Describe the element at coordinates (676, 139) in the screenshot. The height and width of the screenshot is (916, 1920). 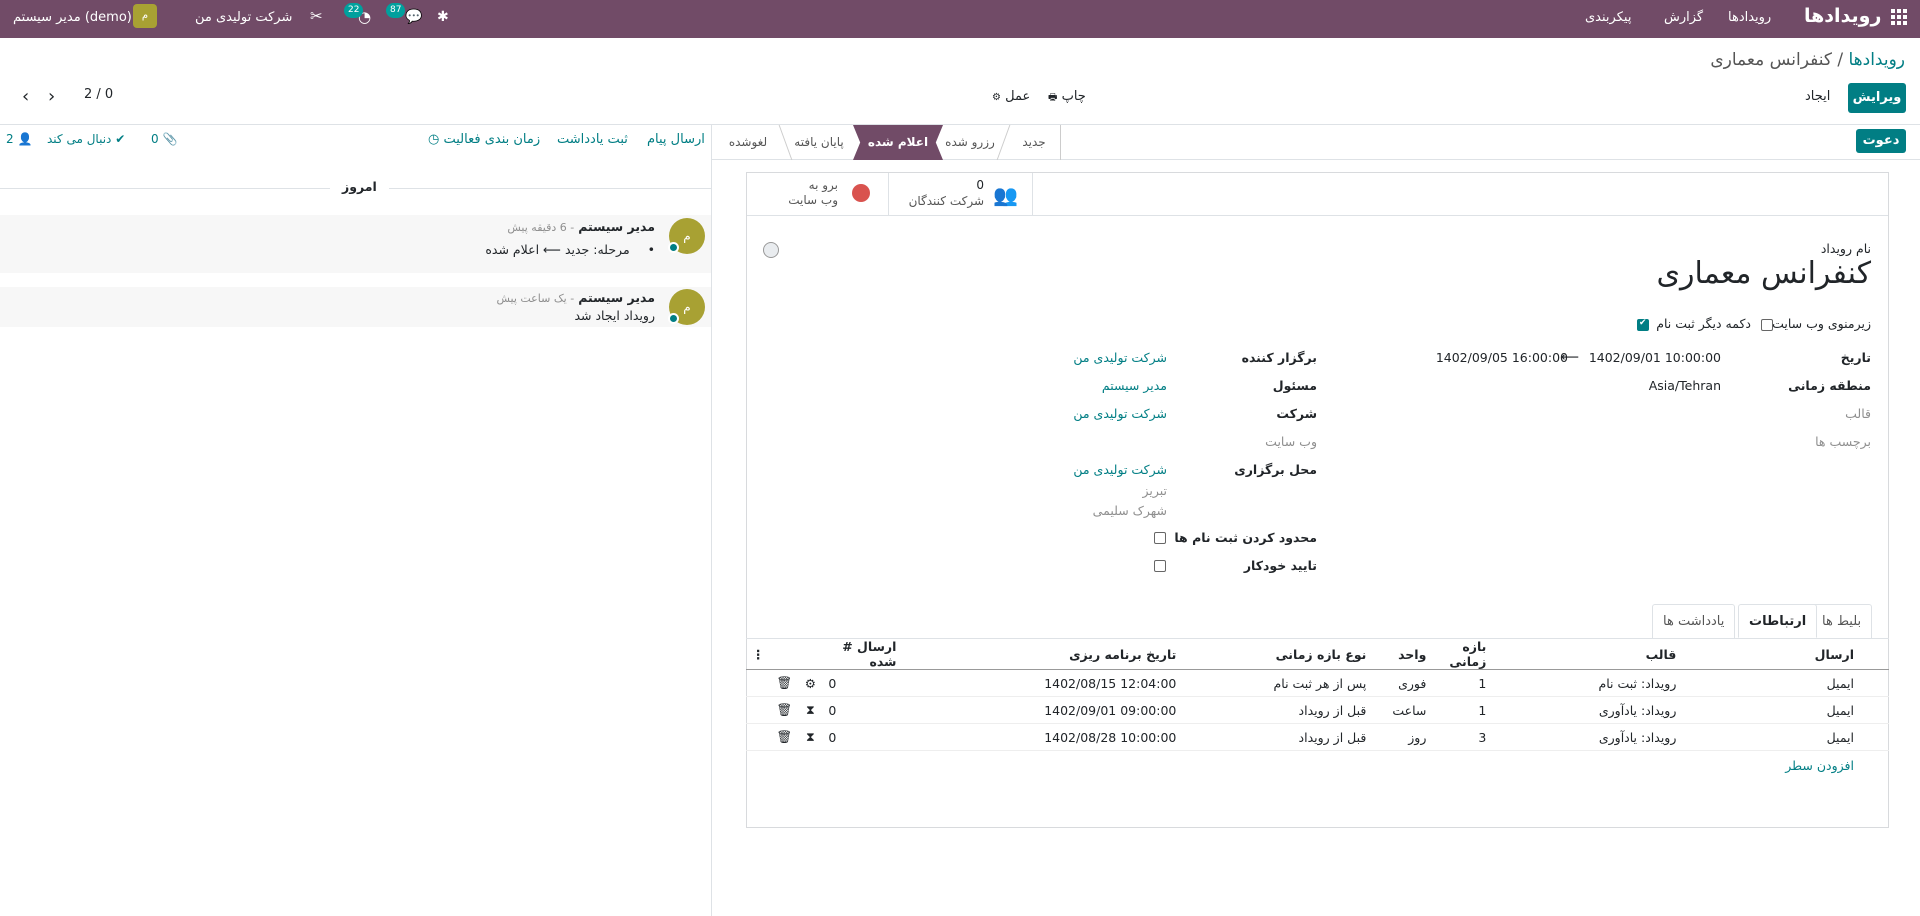
I see `send-message-button: ارسال پیام` at that location.